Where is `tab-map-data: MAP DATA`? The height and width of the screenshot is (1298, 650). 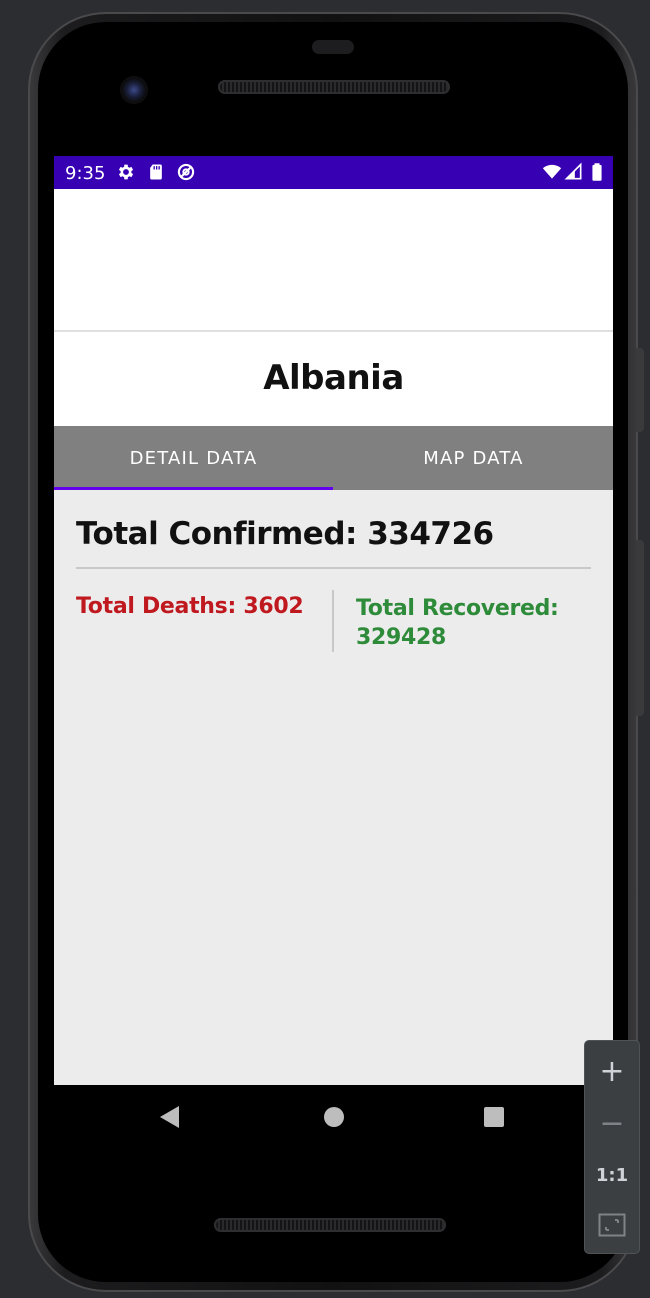 tab-map-data: MAP DATA is located at coordinates (473, 458).